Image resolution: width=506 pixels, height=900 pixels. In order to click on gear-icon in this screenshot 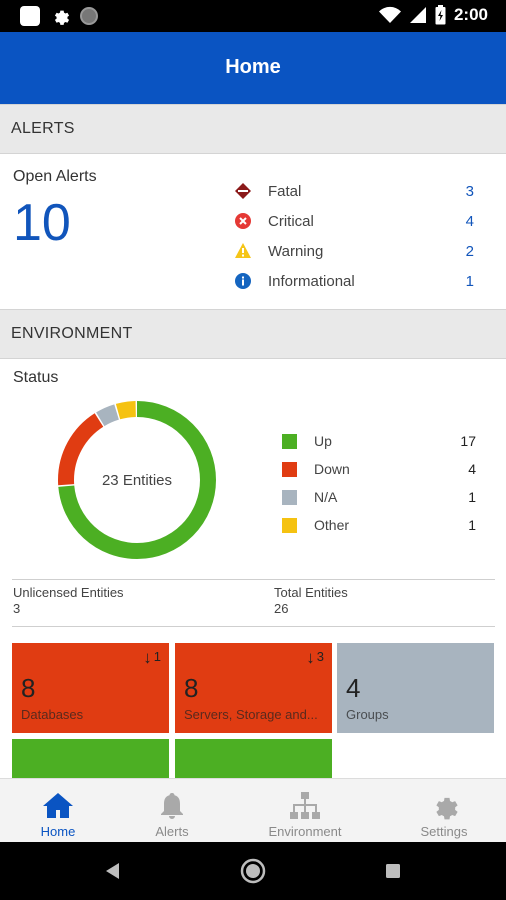, I will do `click(447, 808)`.